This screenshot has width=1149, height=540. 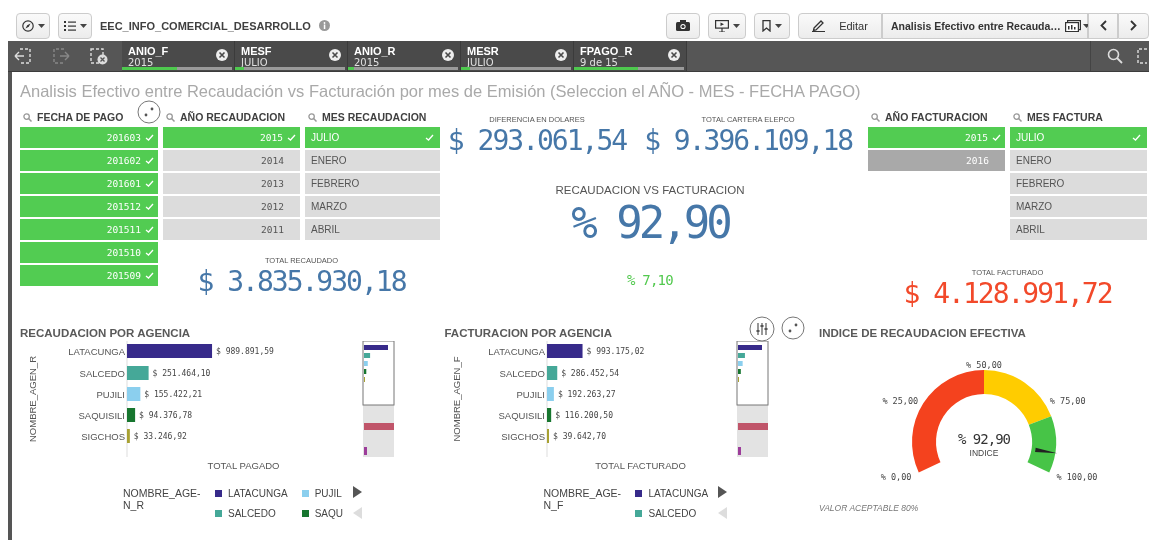 What do you see at coordinates (1007, 294) in the screenshot?
I see `kpi-value: $ 4.128.991,72` at bounding box center [1007, 294].